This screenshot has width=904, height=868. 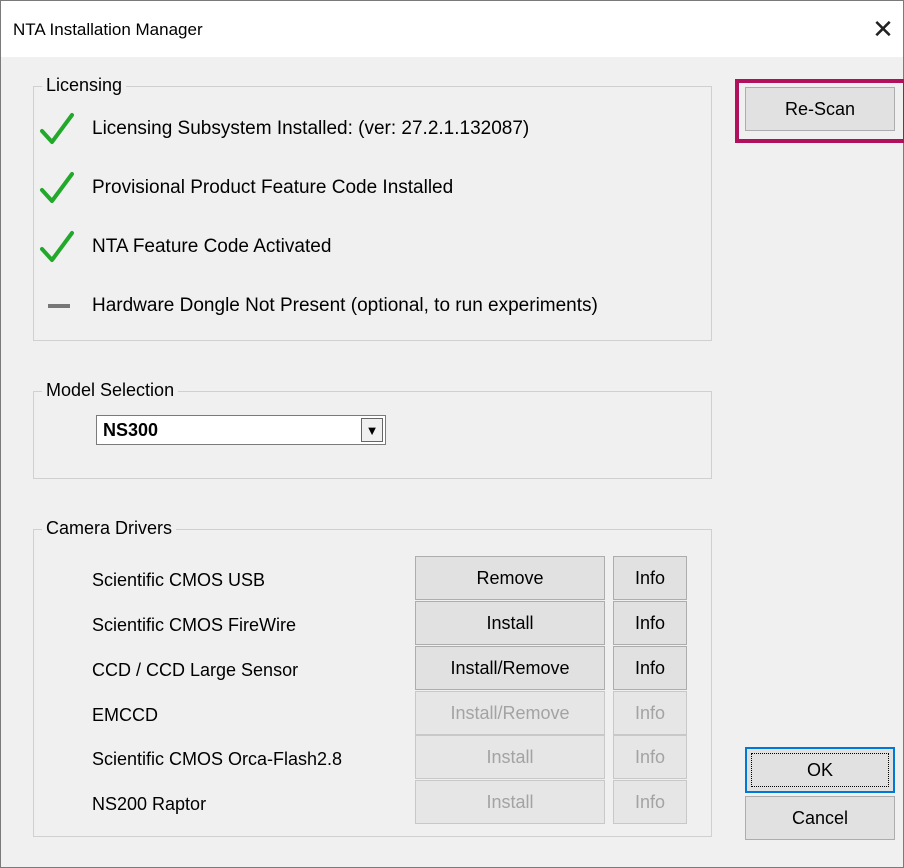 What do you see at coordinates (179, 580) in the screenshot?
I see `driver-name: Scientific CMOS USB` at bounding box center [179, 580].